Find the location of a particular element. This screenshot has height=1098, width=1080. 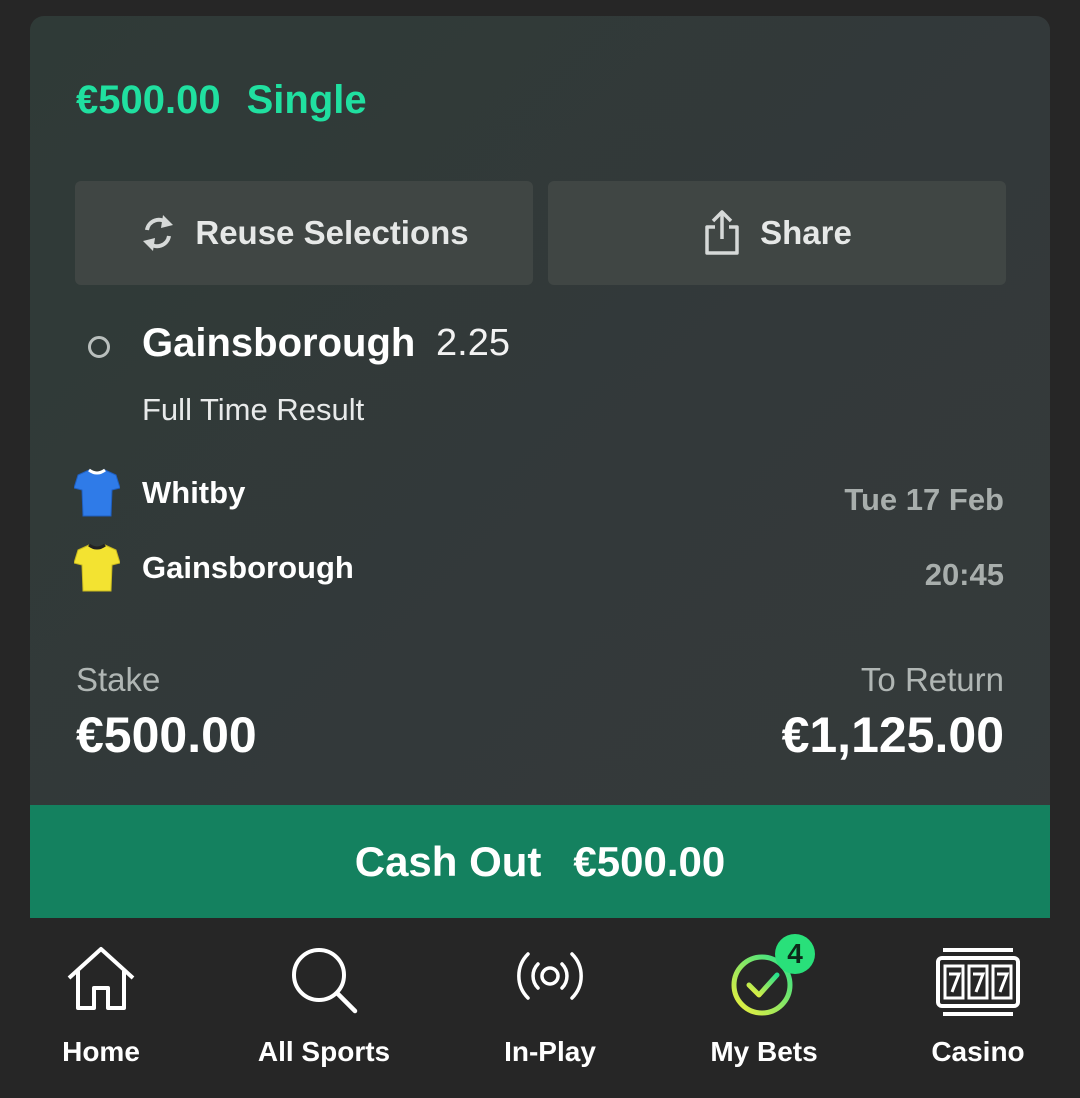

away-team-name: Gainsborough is located at coordinates (248, 567).